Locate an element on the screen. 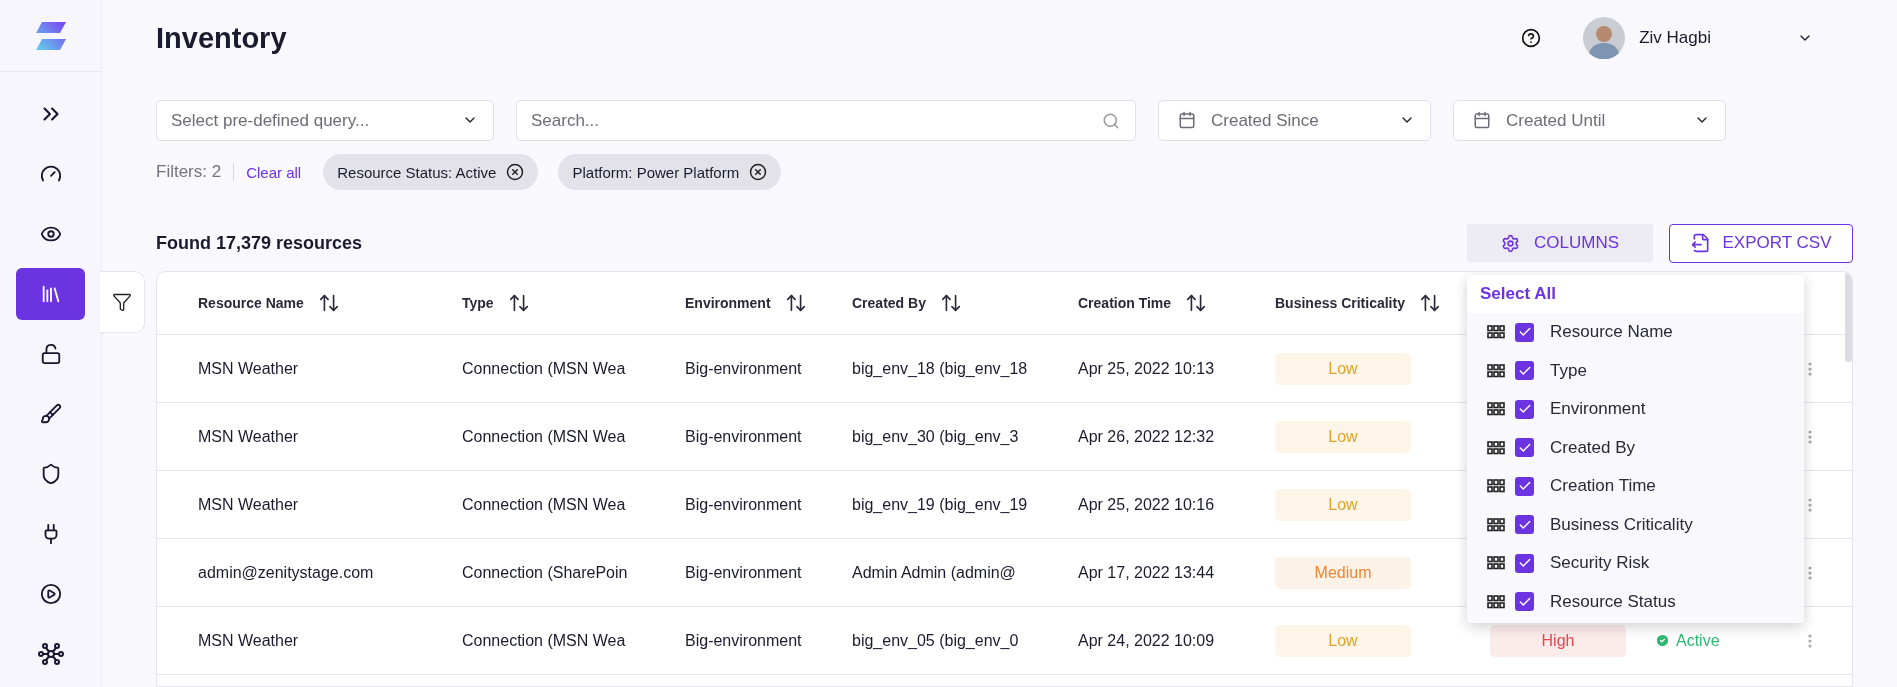  table-cell-text: big_env_30 (big_env_3 is located at coordinates (936, 436).